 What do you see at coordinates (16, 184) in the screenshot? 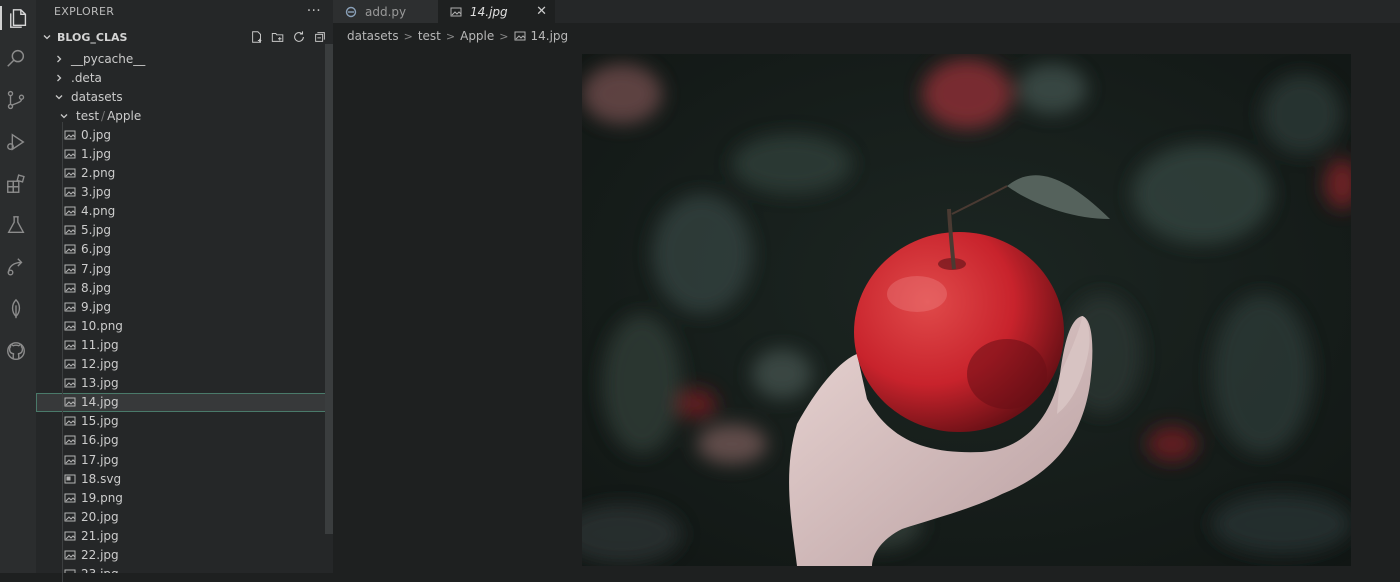
I see `extensions-icon` at bounding box center [16, 184].